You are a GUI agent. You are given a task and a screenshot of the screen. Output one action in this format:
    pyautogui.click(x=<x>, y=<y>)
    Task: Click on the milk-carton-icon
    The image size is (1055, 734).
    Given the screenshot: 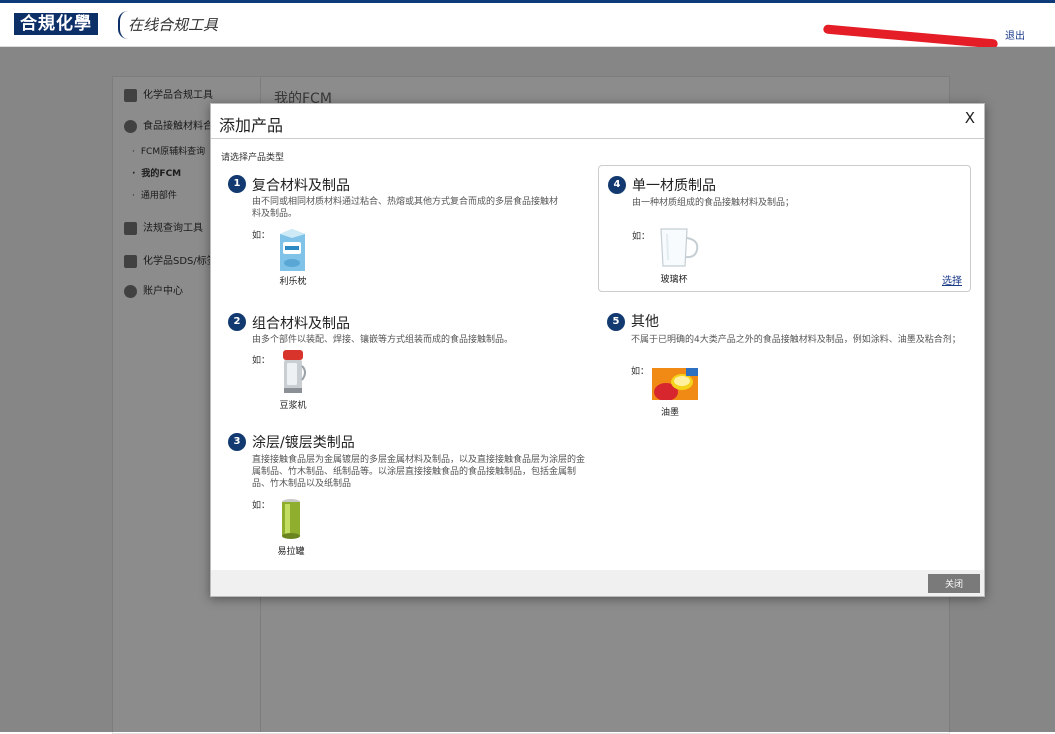 What is the action you would take?
    pyautogui.click(x=292, y=250)
    